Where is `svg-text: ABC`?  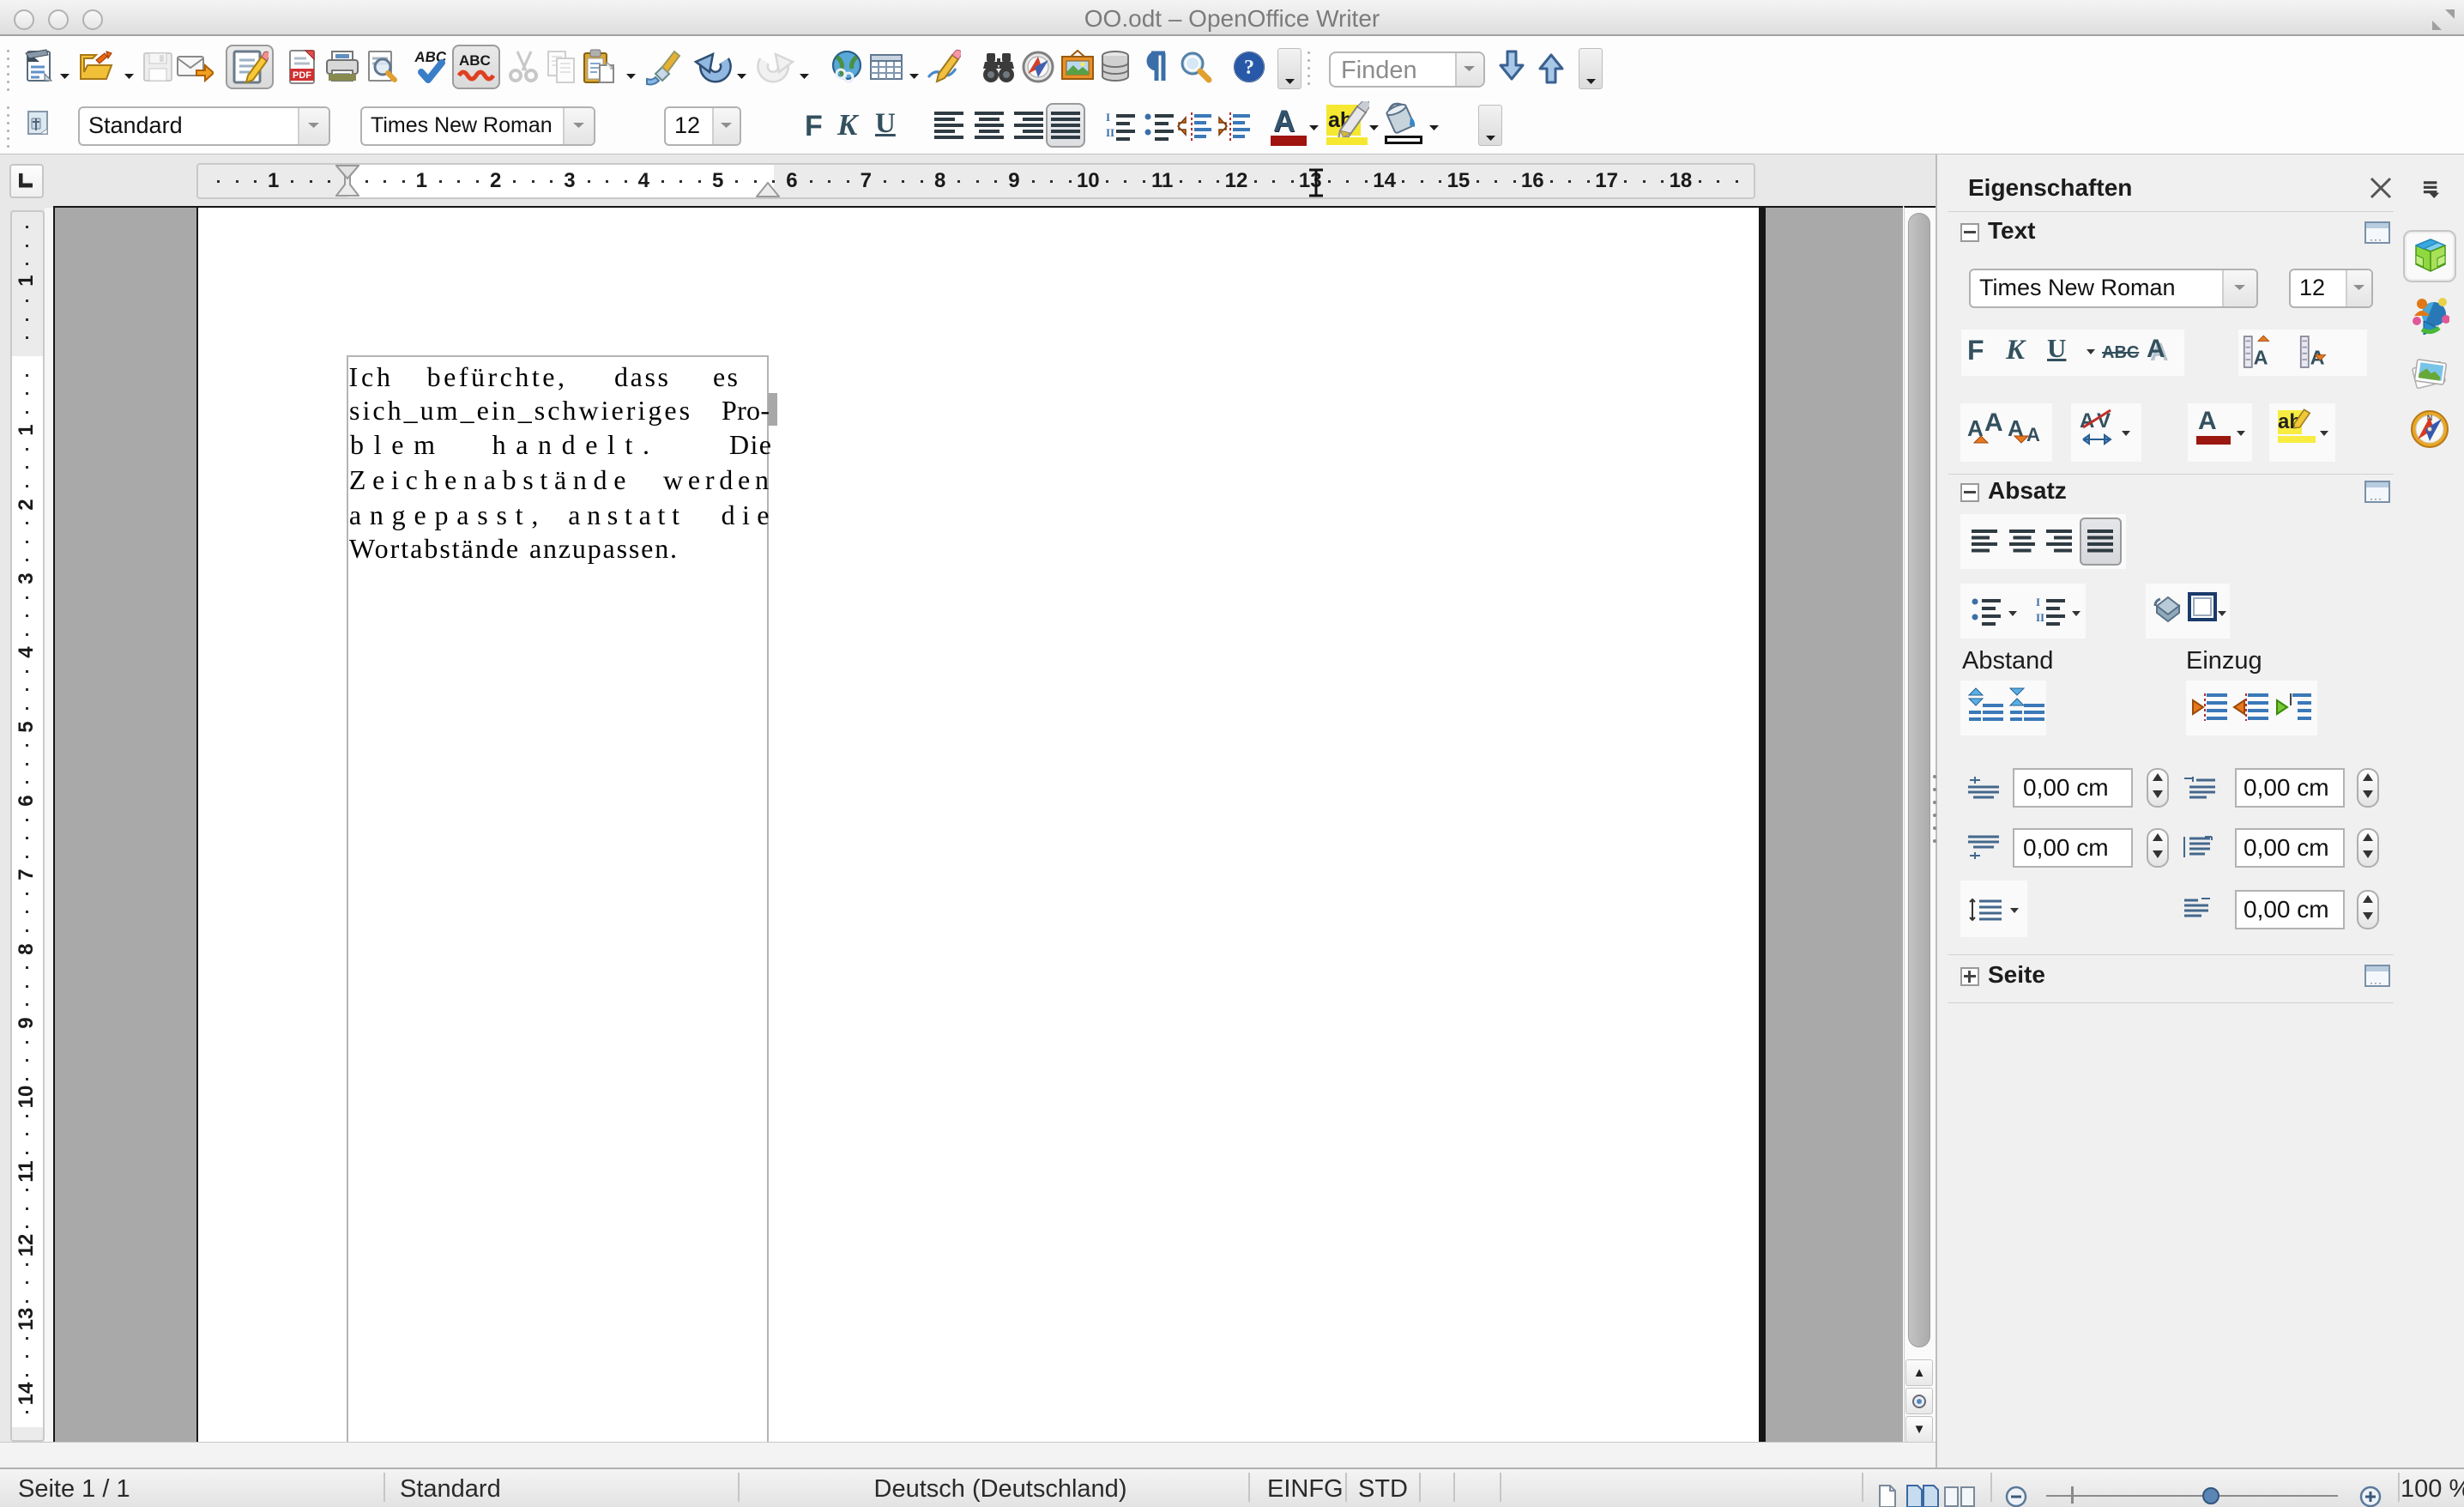 svg-text: ABC is located at coordinates (475, 60).